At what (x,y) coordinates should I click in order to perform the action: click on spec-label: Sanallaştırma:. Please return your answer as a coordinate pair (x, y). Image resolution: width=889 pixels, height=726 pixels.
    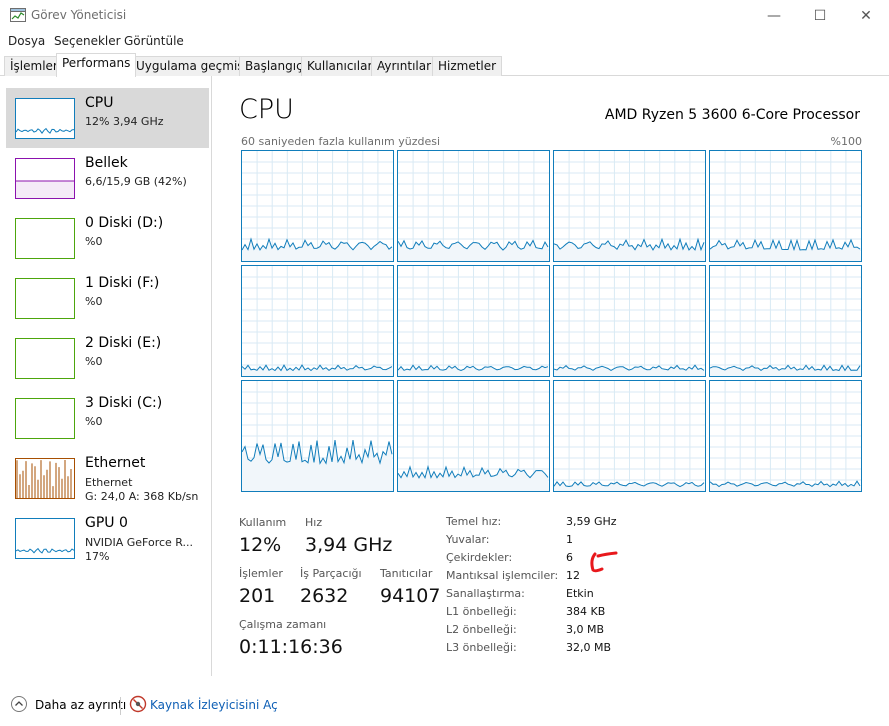
    Looking at the image, I should click on (485, 593).